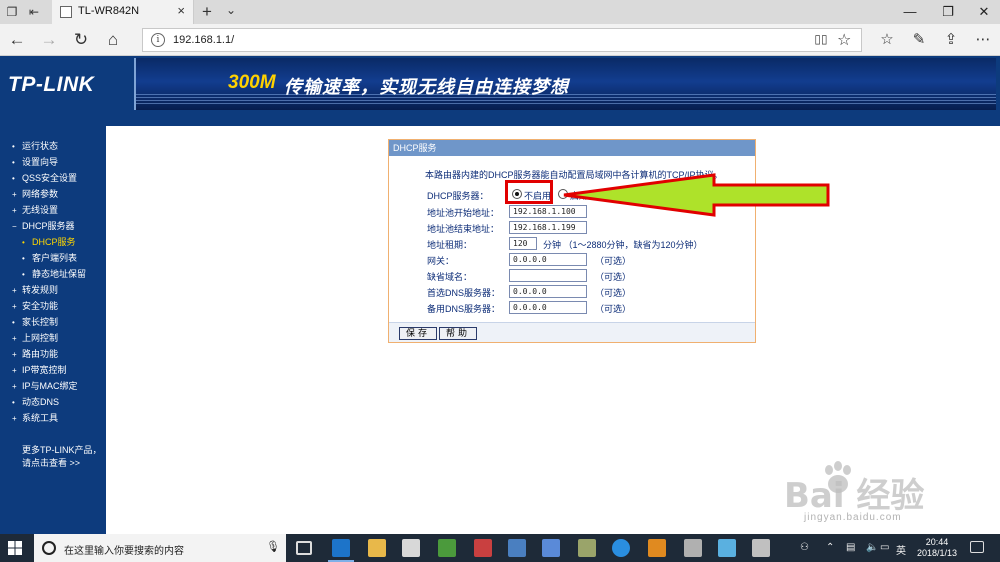 This screenshot has height=562, width=1000. What do you see at coordinates (273, 548) in the screenshot?
I see `microphone-icon: 🎙` at bounding box center [273, 548].